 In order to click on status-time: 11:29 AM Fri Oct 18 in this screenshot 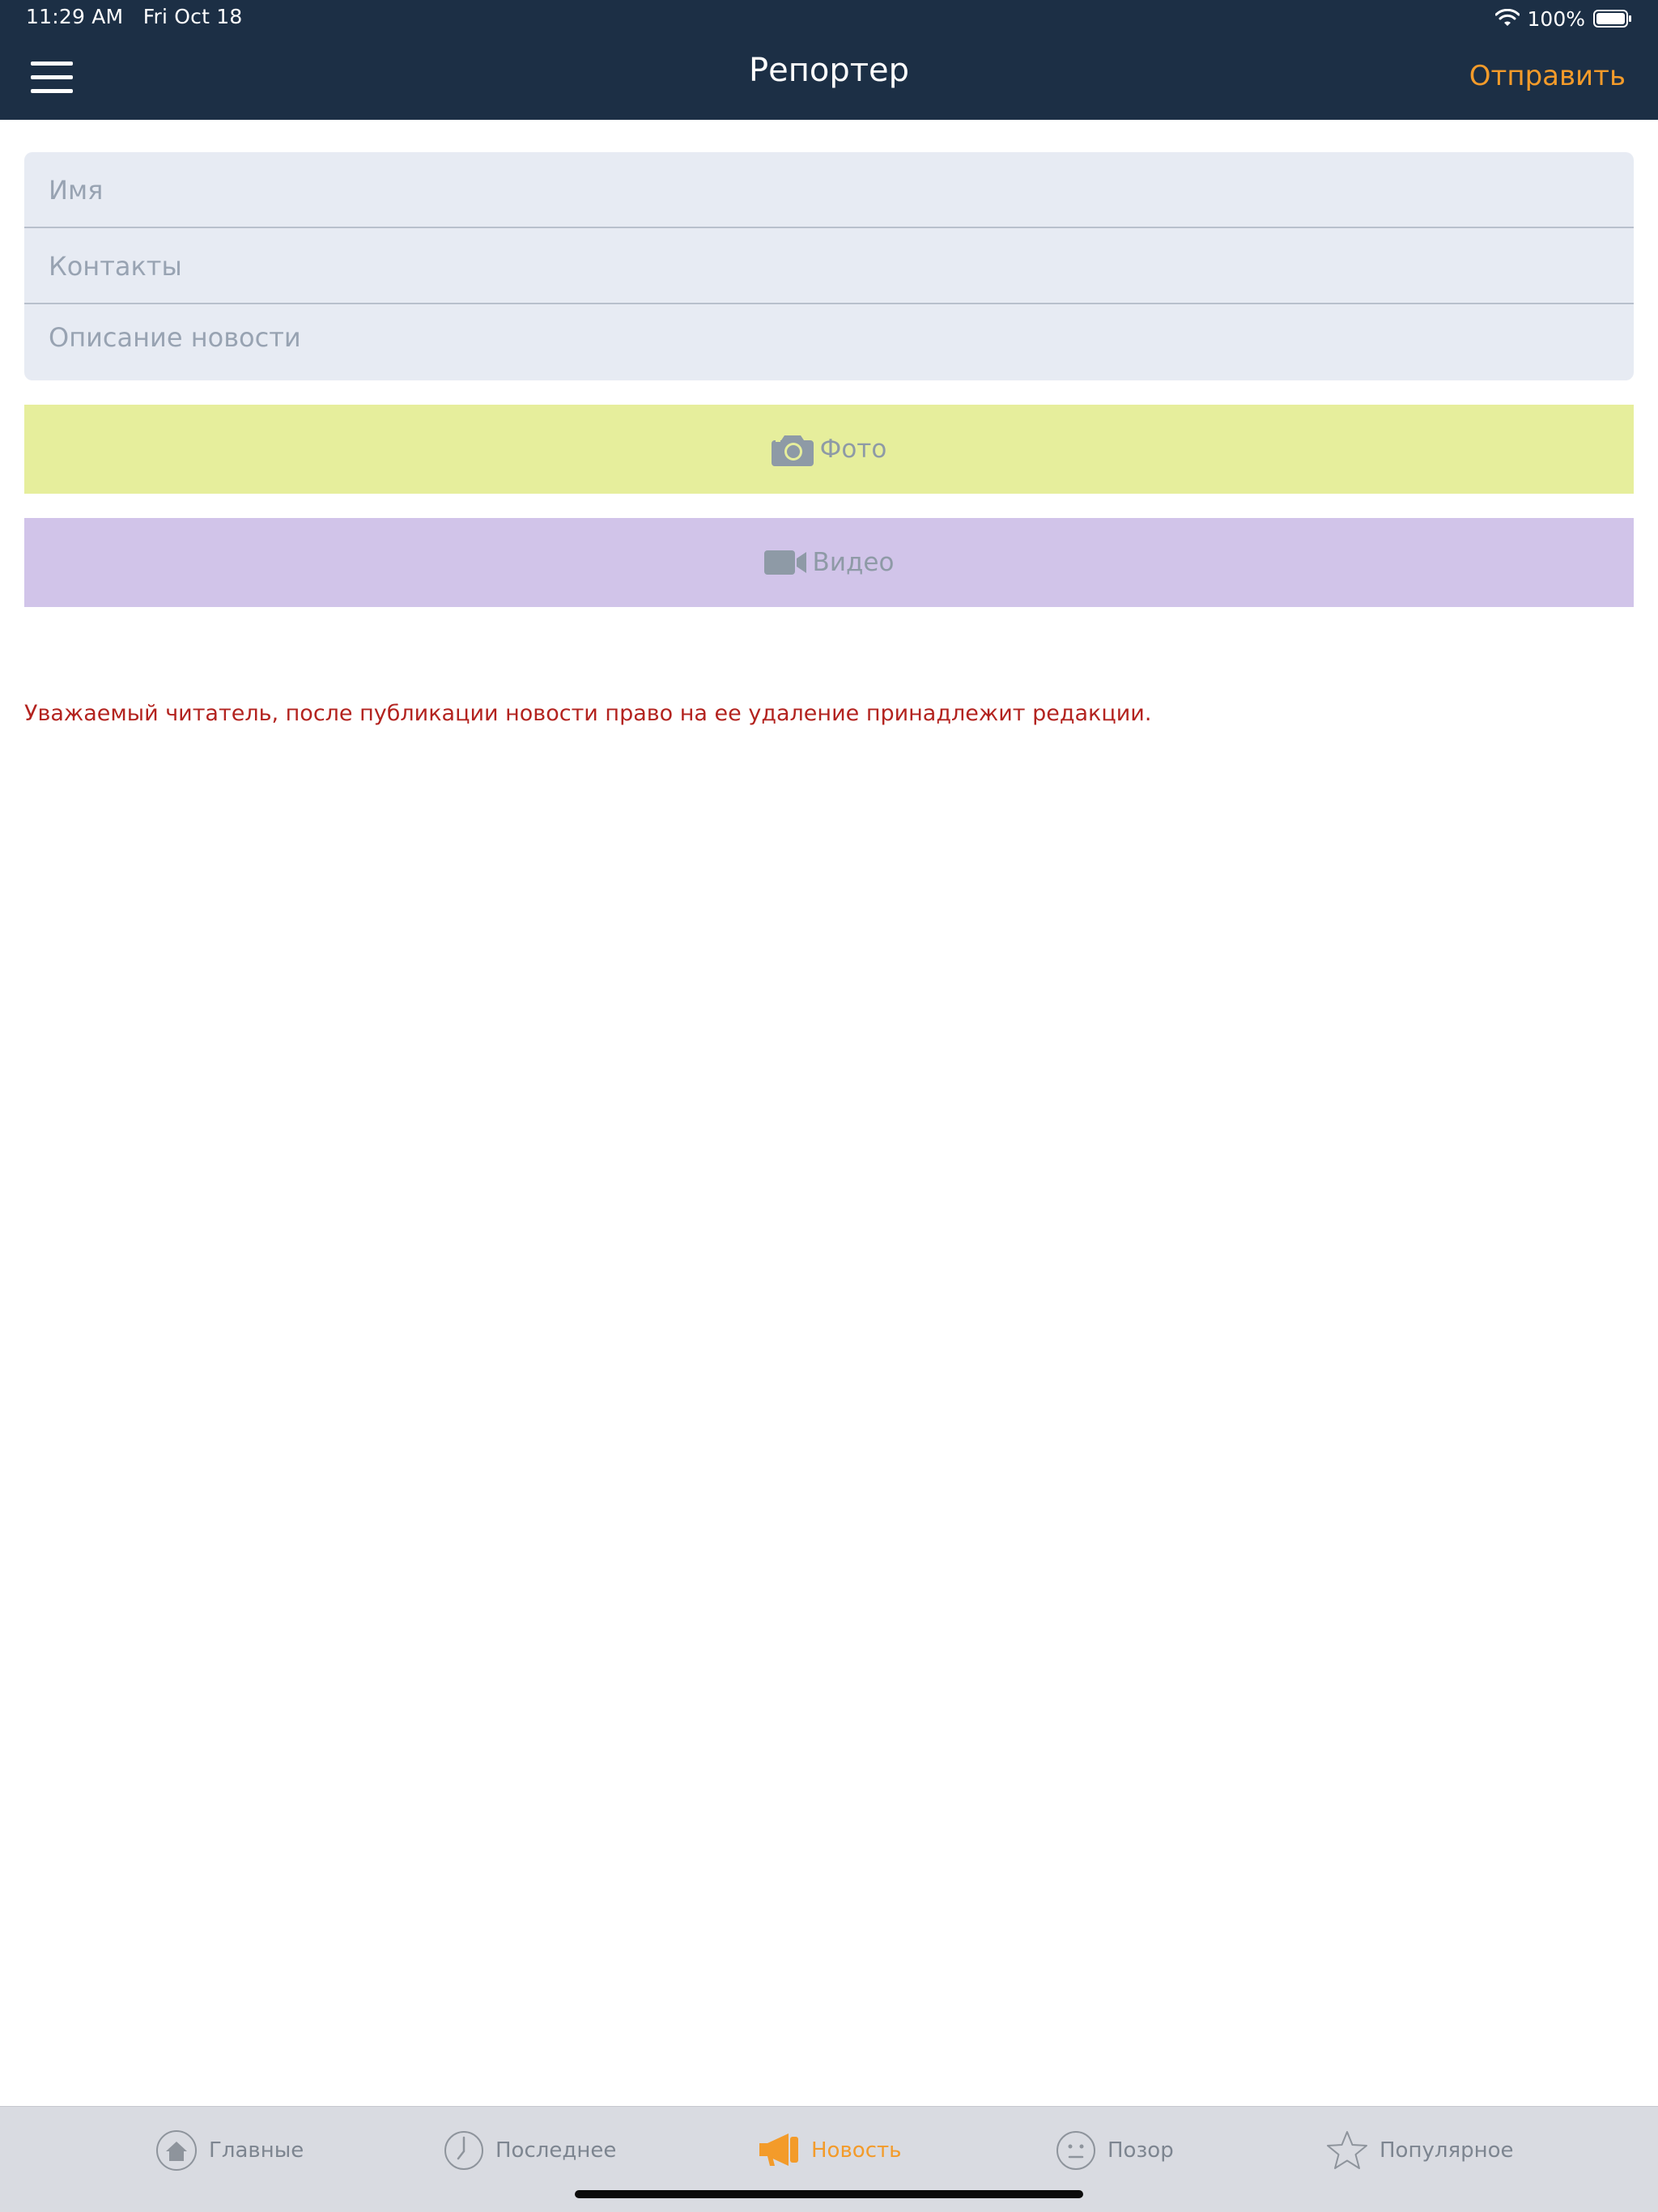, I will do `click(134, 16)`.